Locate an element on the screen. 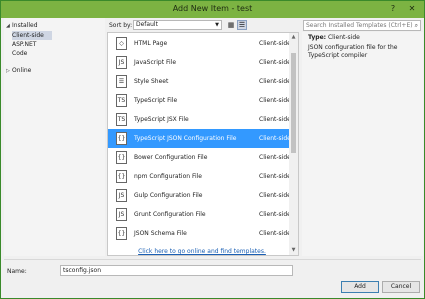 This screenshot has height=299, width=425. sort-dropdown: Default ▼ is located at coordinates (177, 25).